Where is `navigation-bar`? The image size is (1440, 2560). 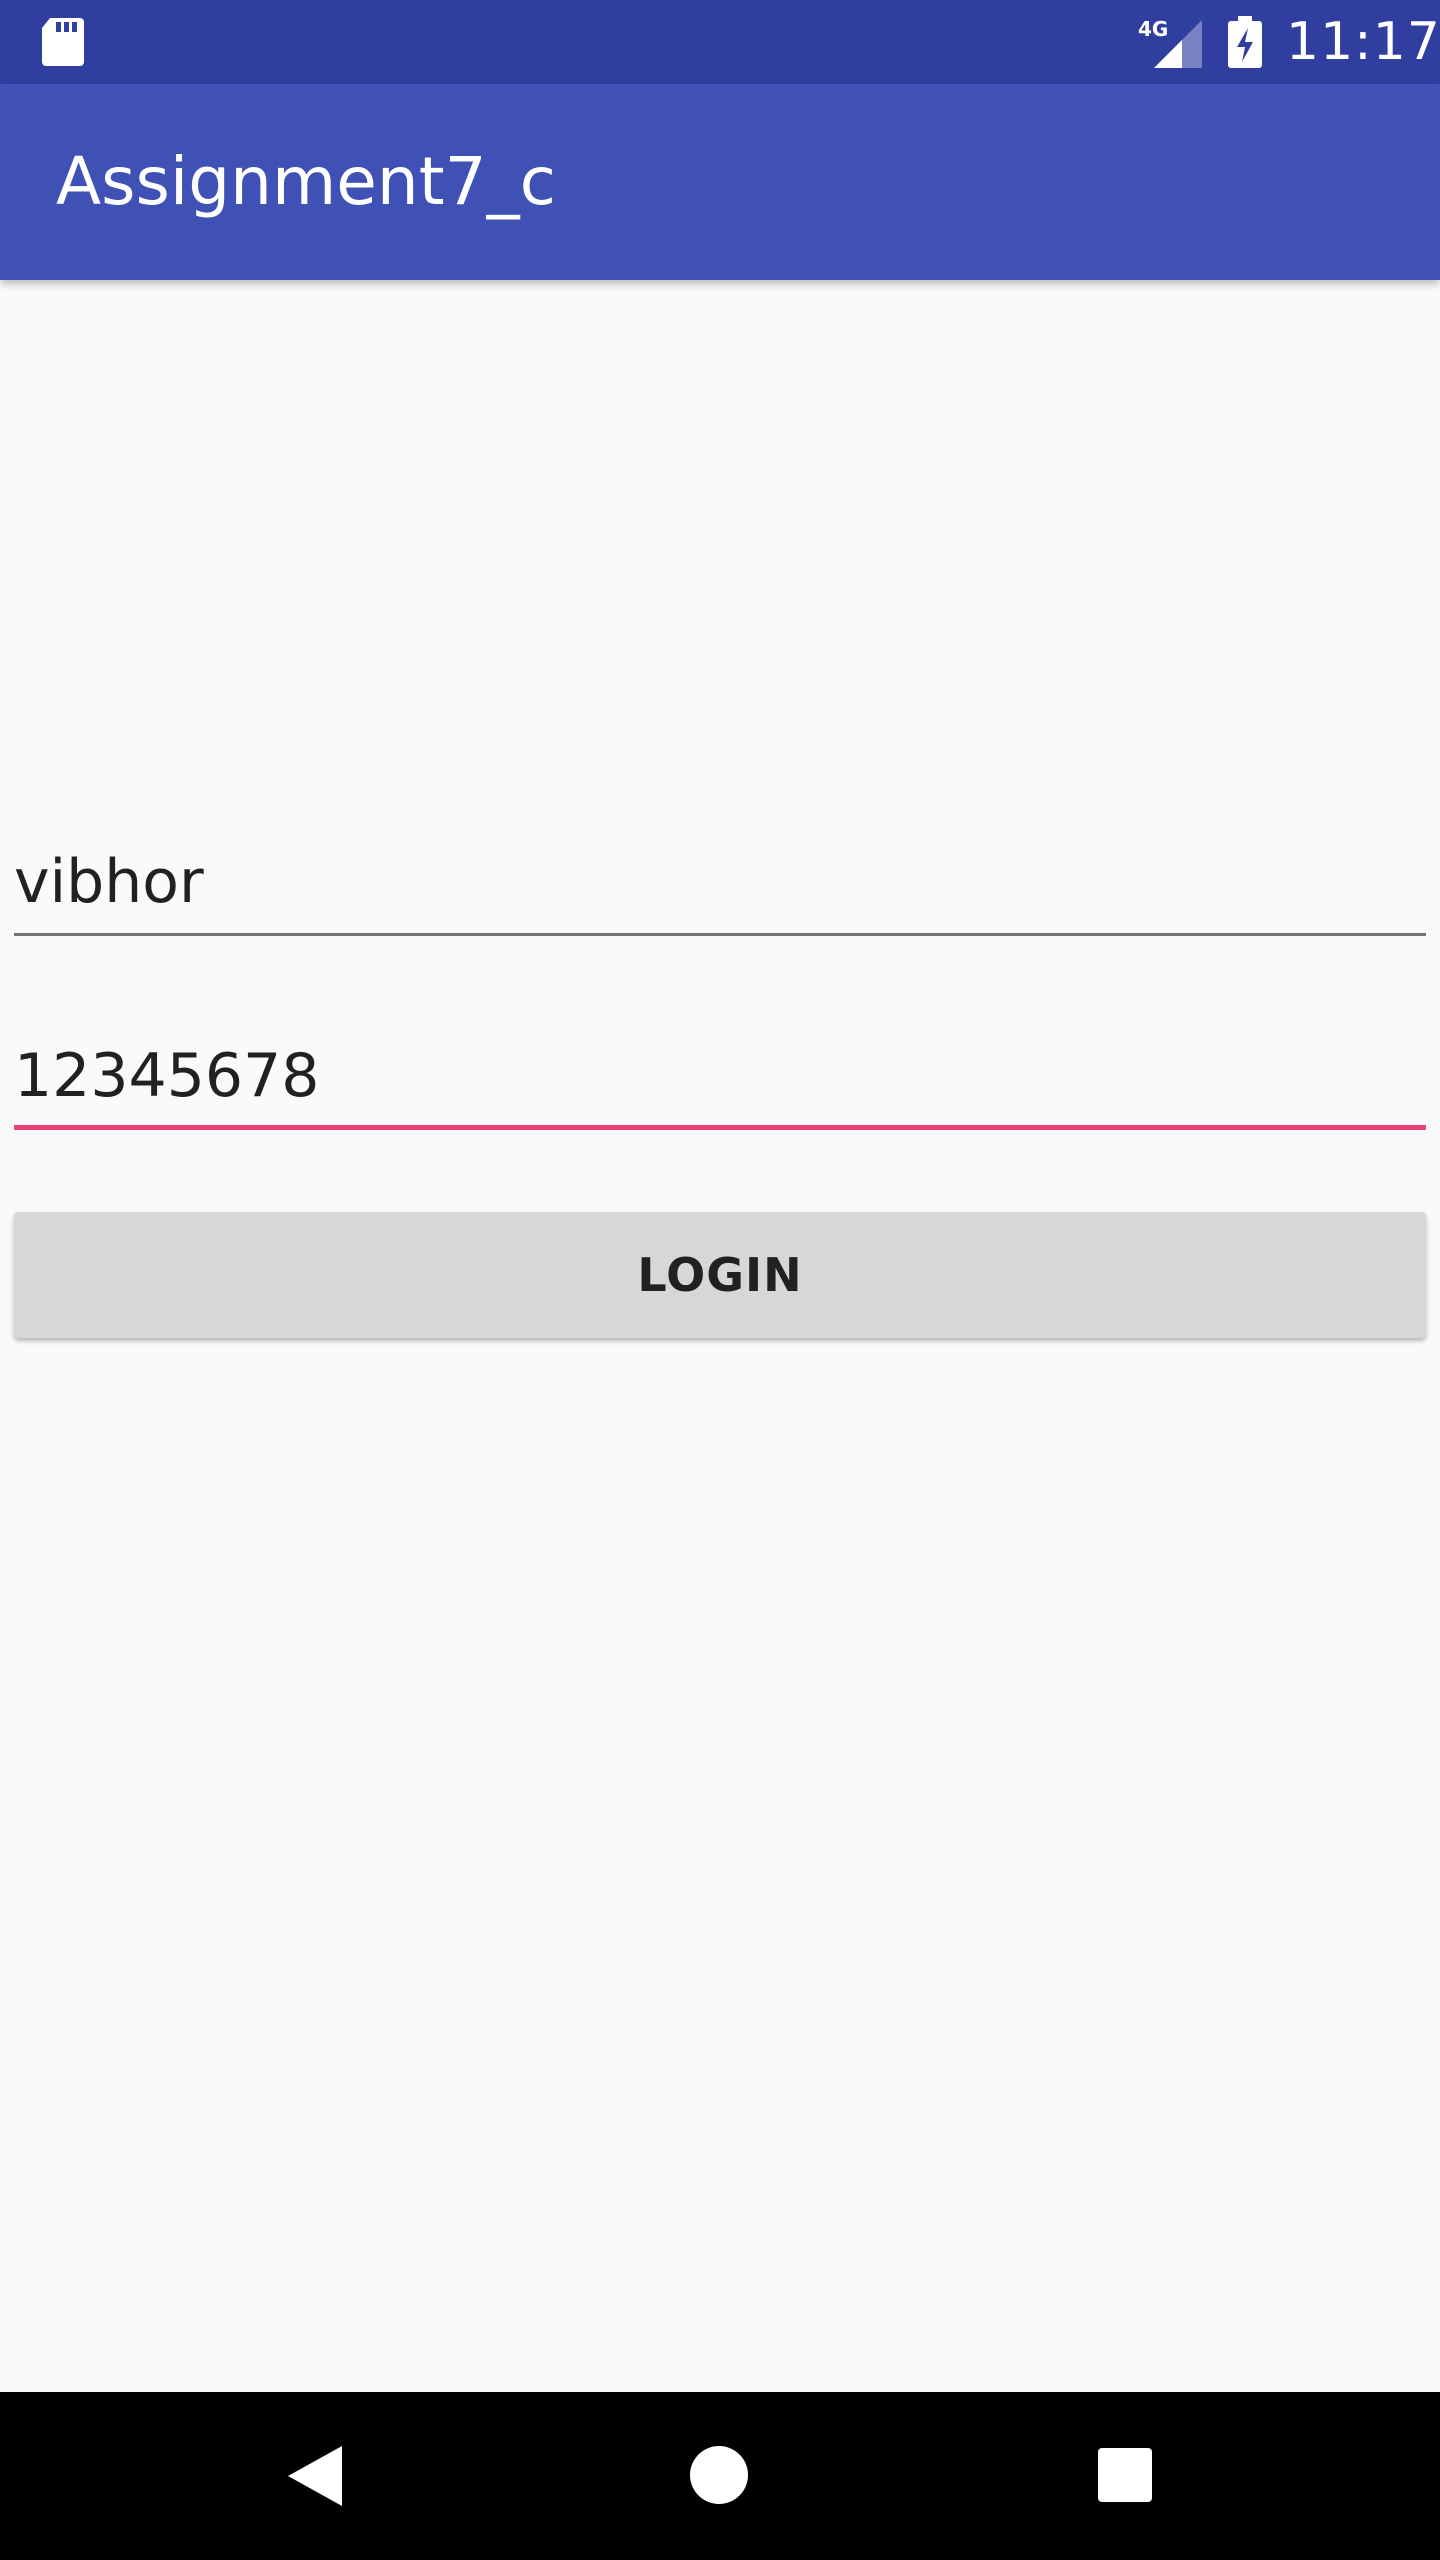 navigation-bar is located at coordinates (720, 2476).